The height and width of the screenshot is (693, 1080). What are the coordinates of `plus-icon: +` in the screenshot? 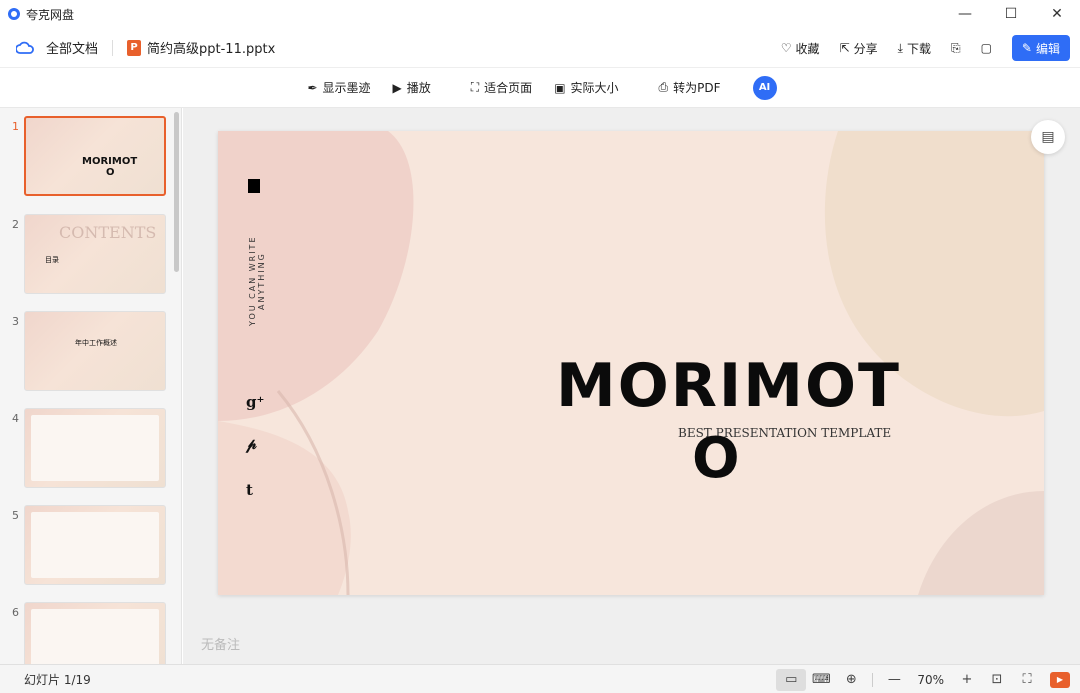 It's located at (967, 679).